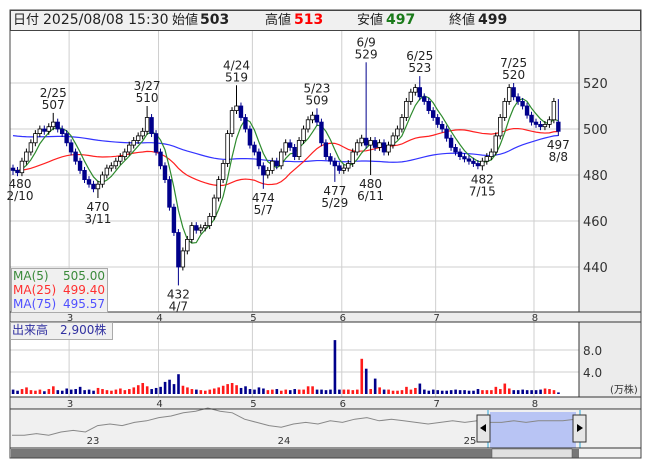 The image size is (653, 470). I want to click on volume-unit-label: (万株), so click(624, 389).